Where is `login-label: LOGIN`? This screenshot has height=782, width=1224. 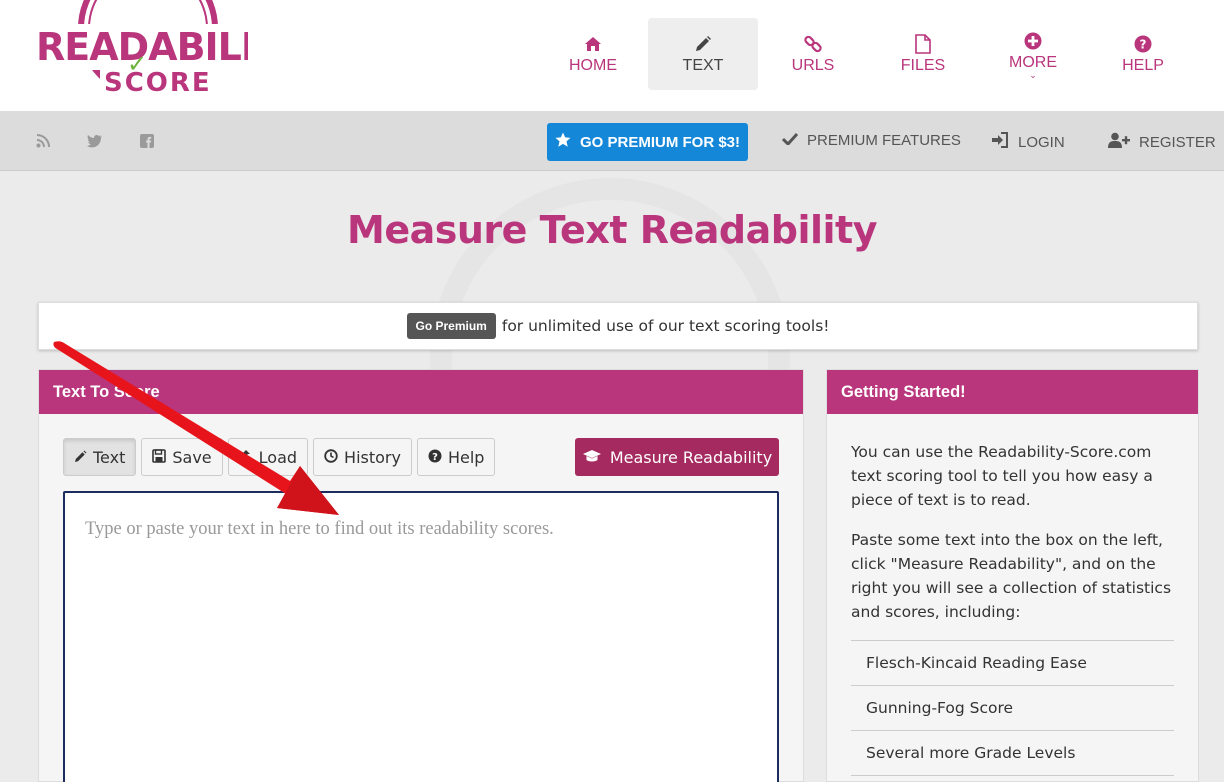 login-label: LOGIN is located at coordinates (1041, 142).